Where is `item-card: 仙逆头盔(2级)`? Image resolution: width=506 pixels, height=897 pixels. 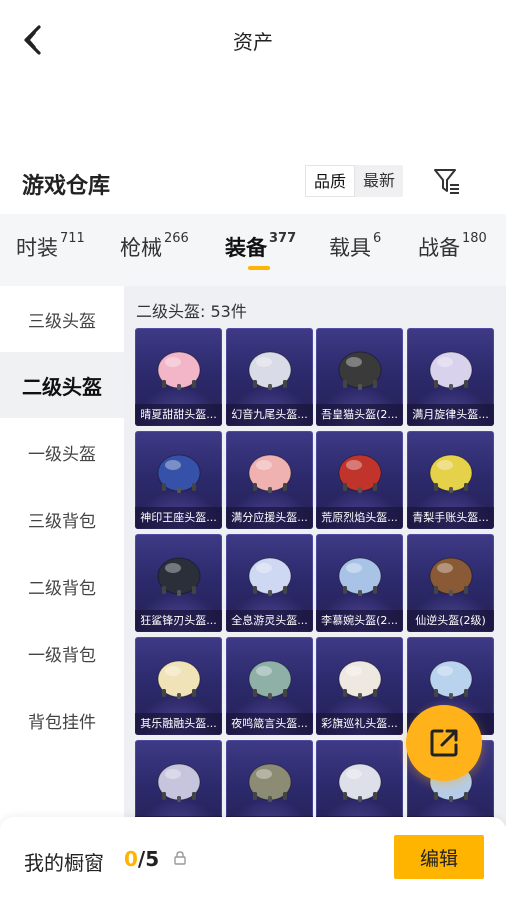 item-card: 仙逆头盔(2级) is located at coordinates (450, 583).